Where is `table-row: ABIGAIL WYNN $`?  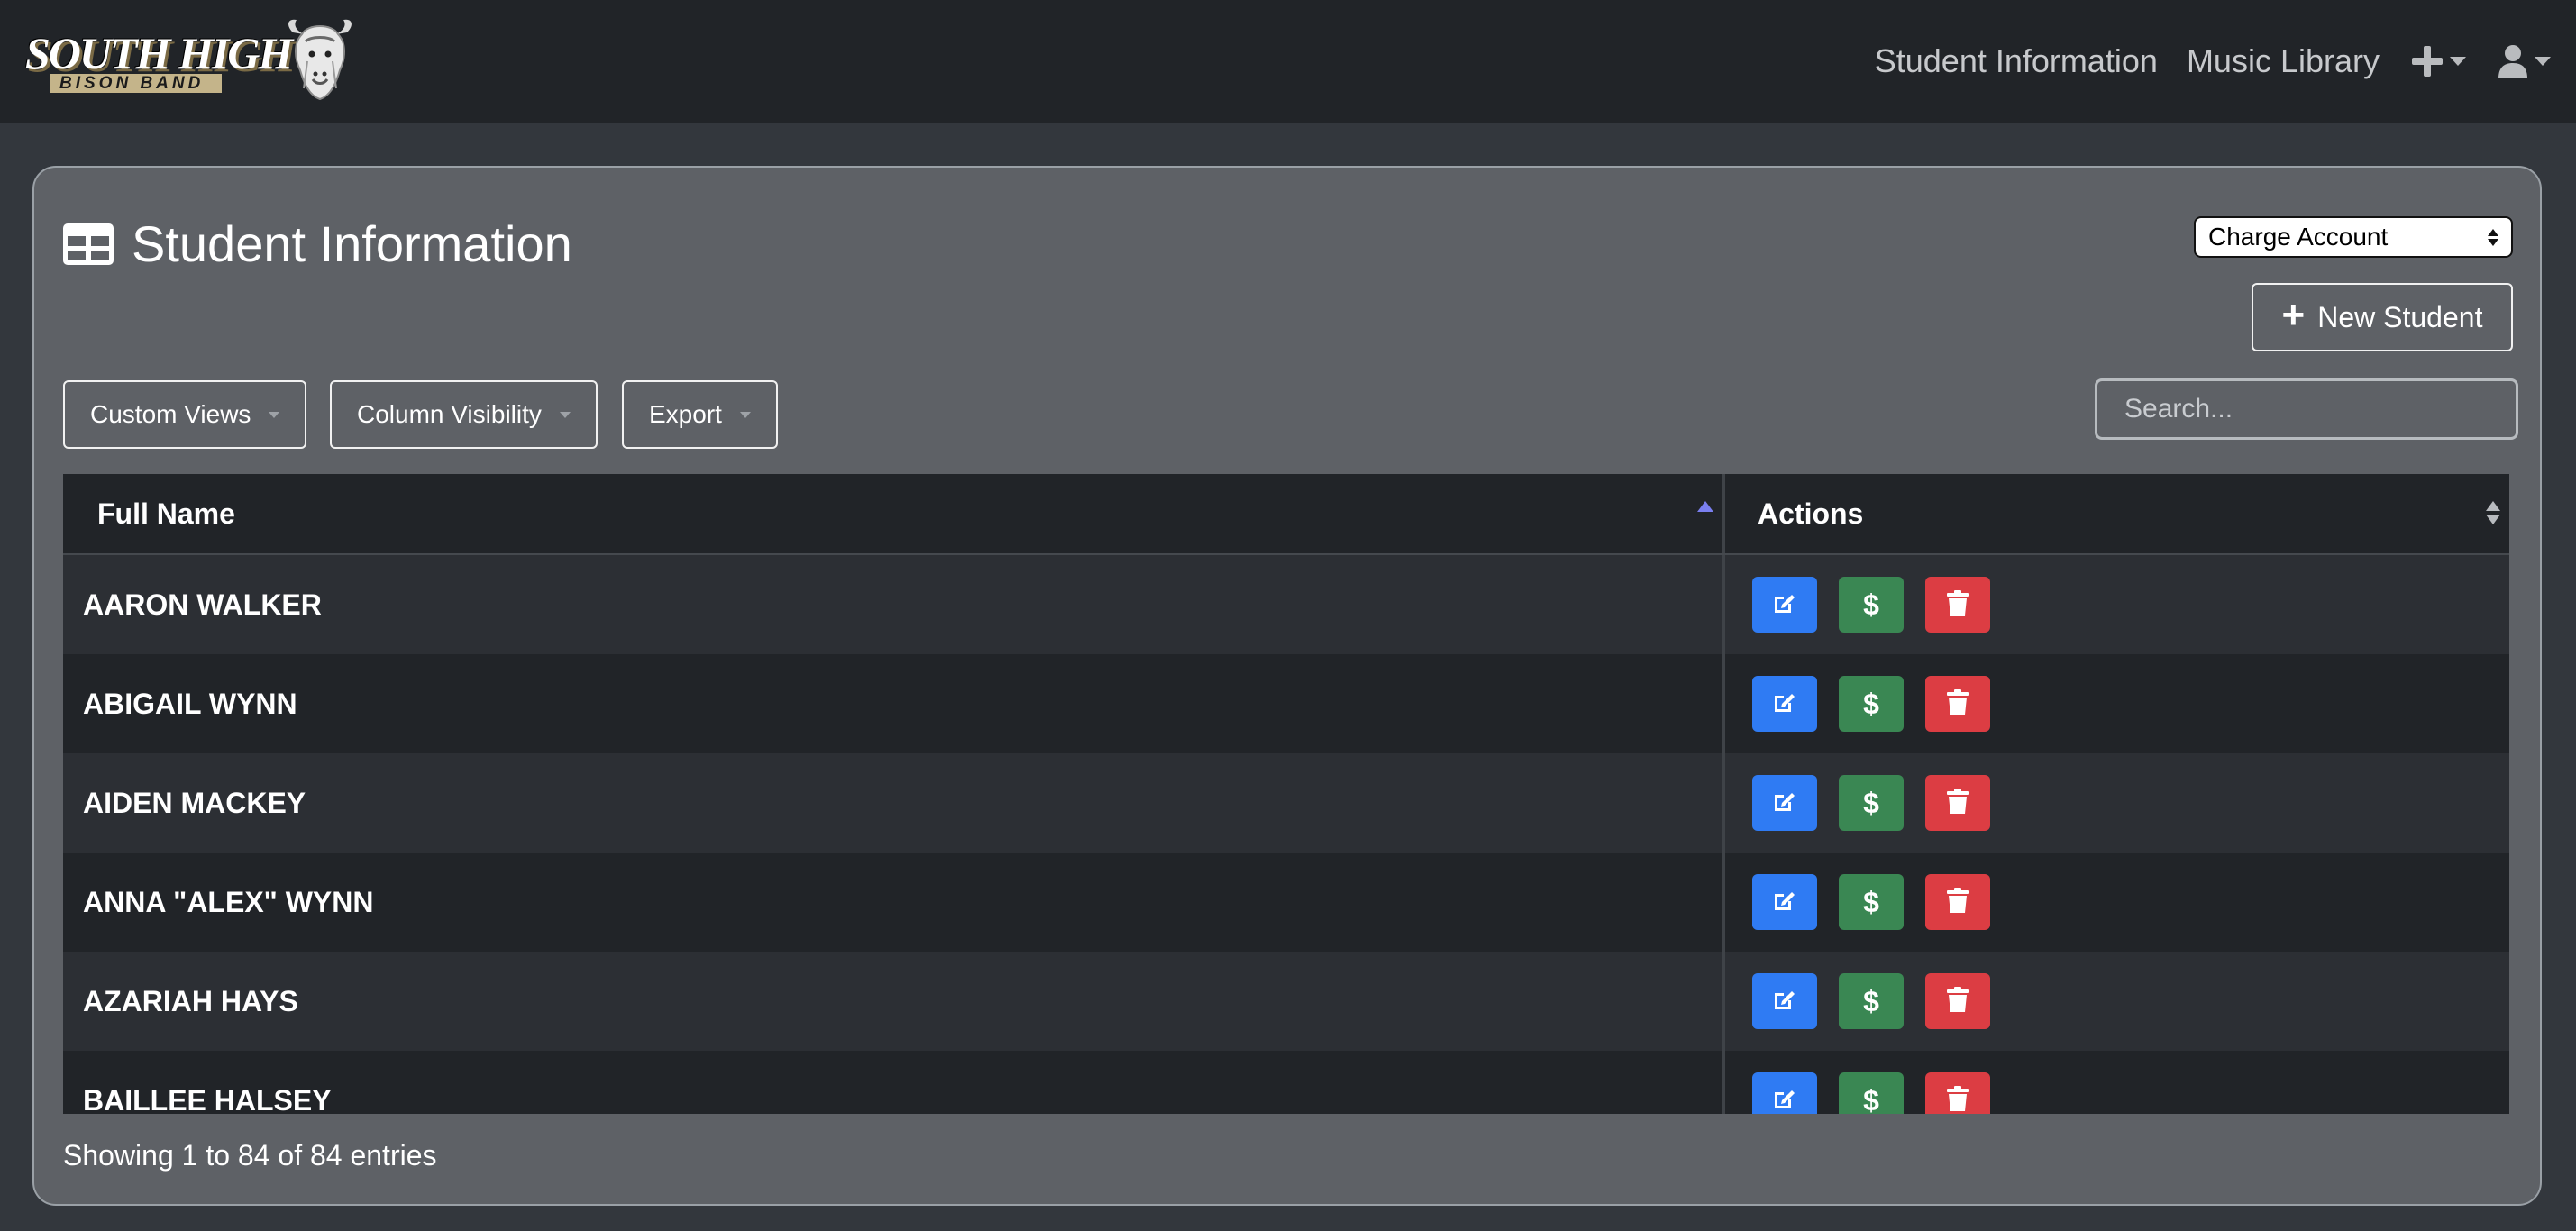
table-row: ABIGAIL WYNN $ is located at coordinates (1286, 703).